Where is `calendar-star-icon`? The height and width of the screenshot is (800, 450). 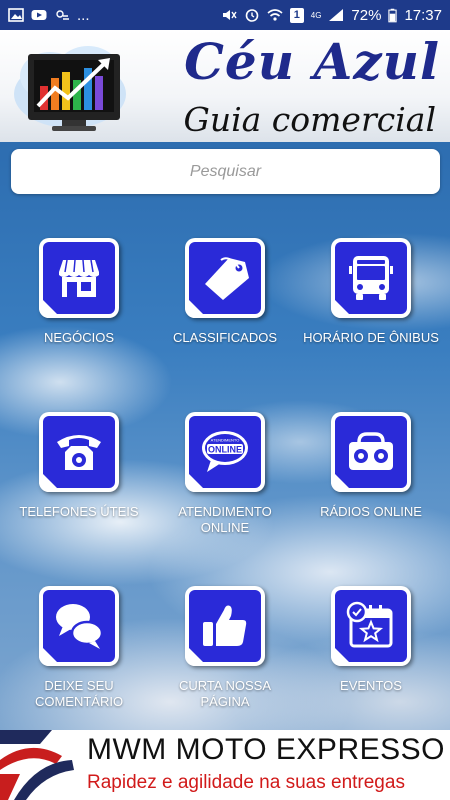 calendar-star-icon is located at coordinates (369, 624).